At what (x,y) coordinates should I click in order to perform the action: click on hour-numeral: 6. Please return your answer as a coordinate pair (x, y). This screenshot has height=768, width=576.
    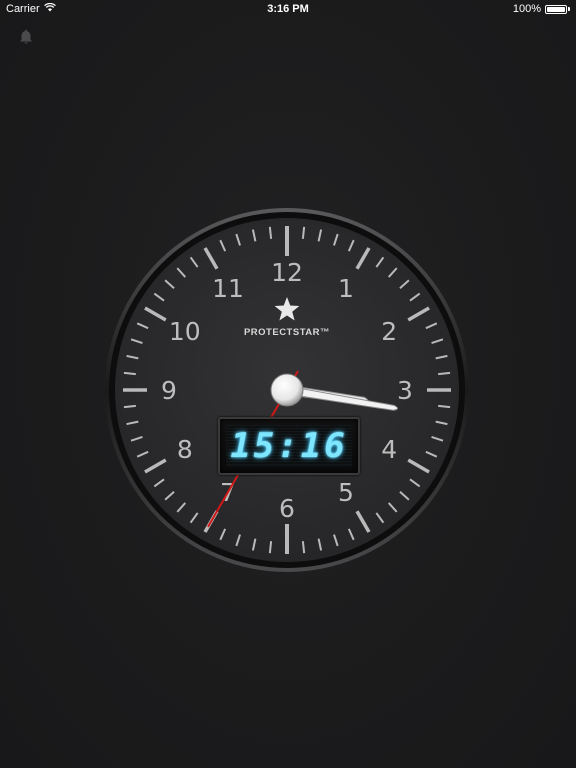
    Looking at the image, I should click on (287, 508).